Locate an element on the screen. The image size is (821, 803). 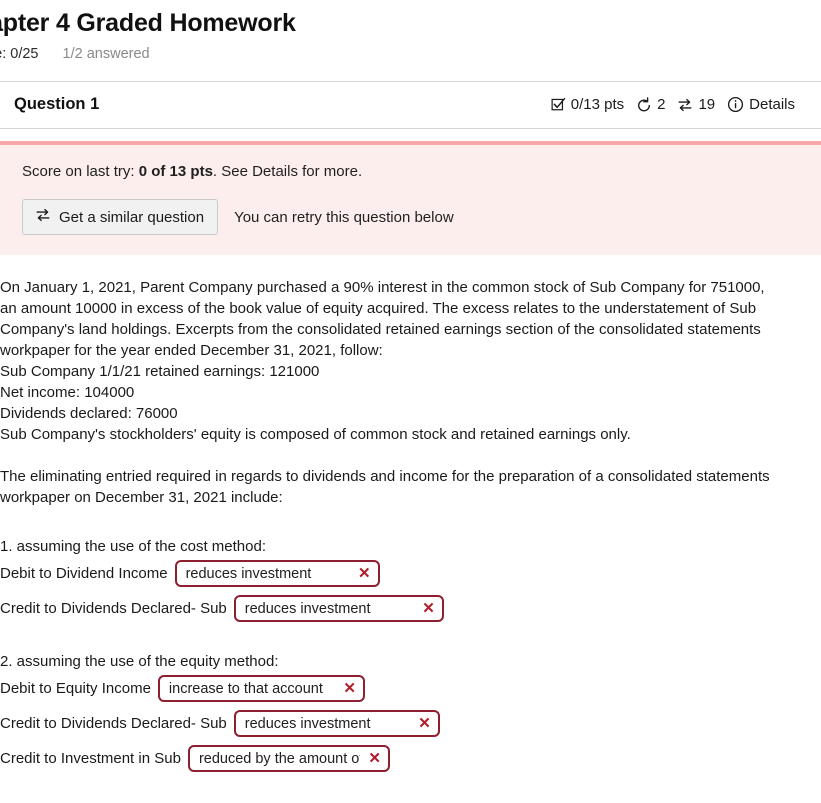
score-prefix: Score on last try: is located at coordinates (80, 171).